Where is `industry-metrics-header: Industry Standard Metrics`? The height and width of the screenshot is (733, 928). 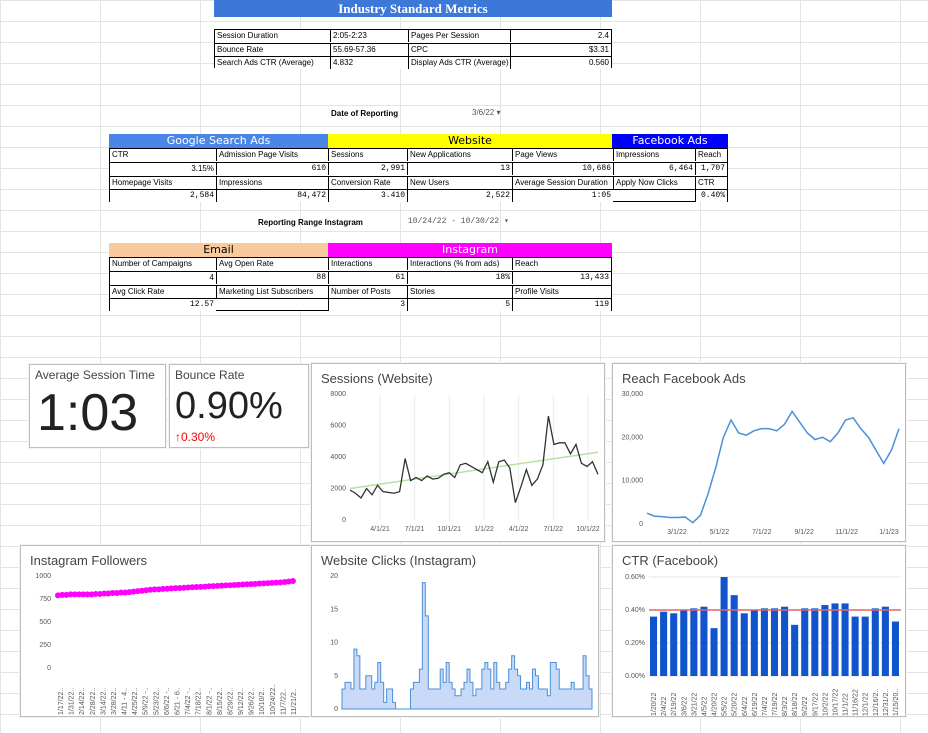
industry-metrics-header: Industry Standard Metrics is located at coordinates (413, 8).